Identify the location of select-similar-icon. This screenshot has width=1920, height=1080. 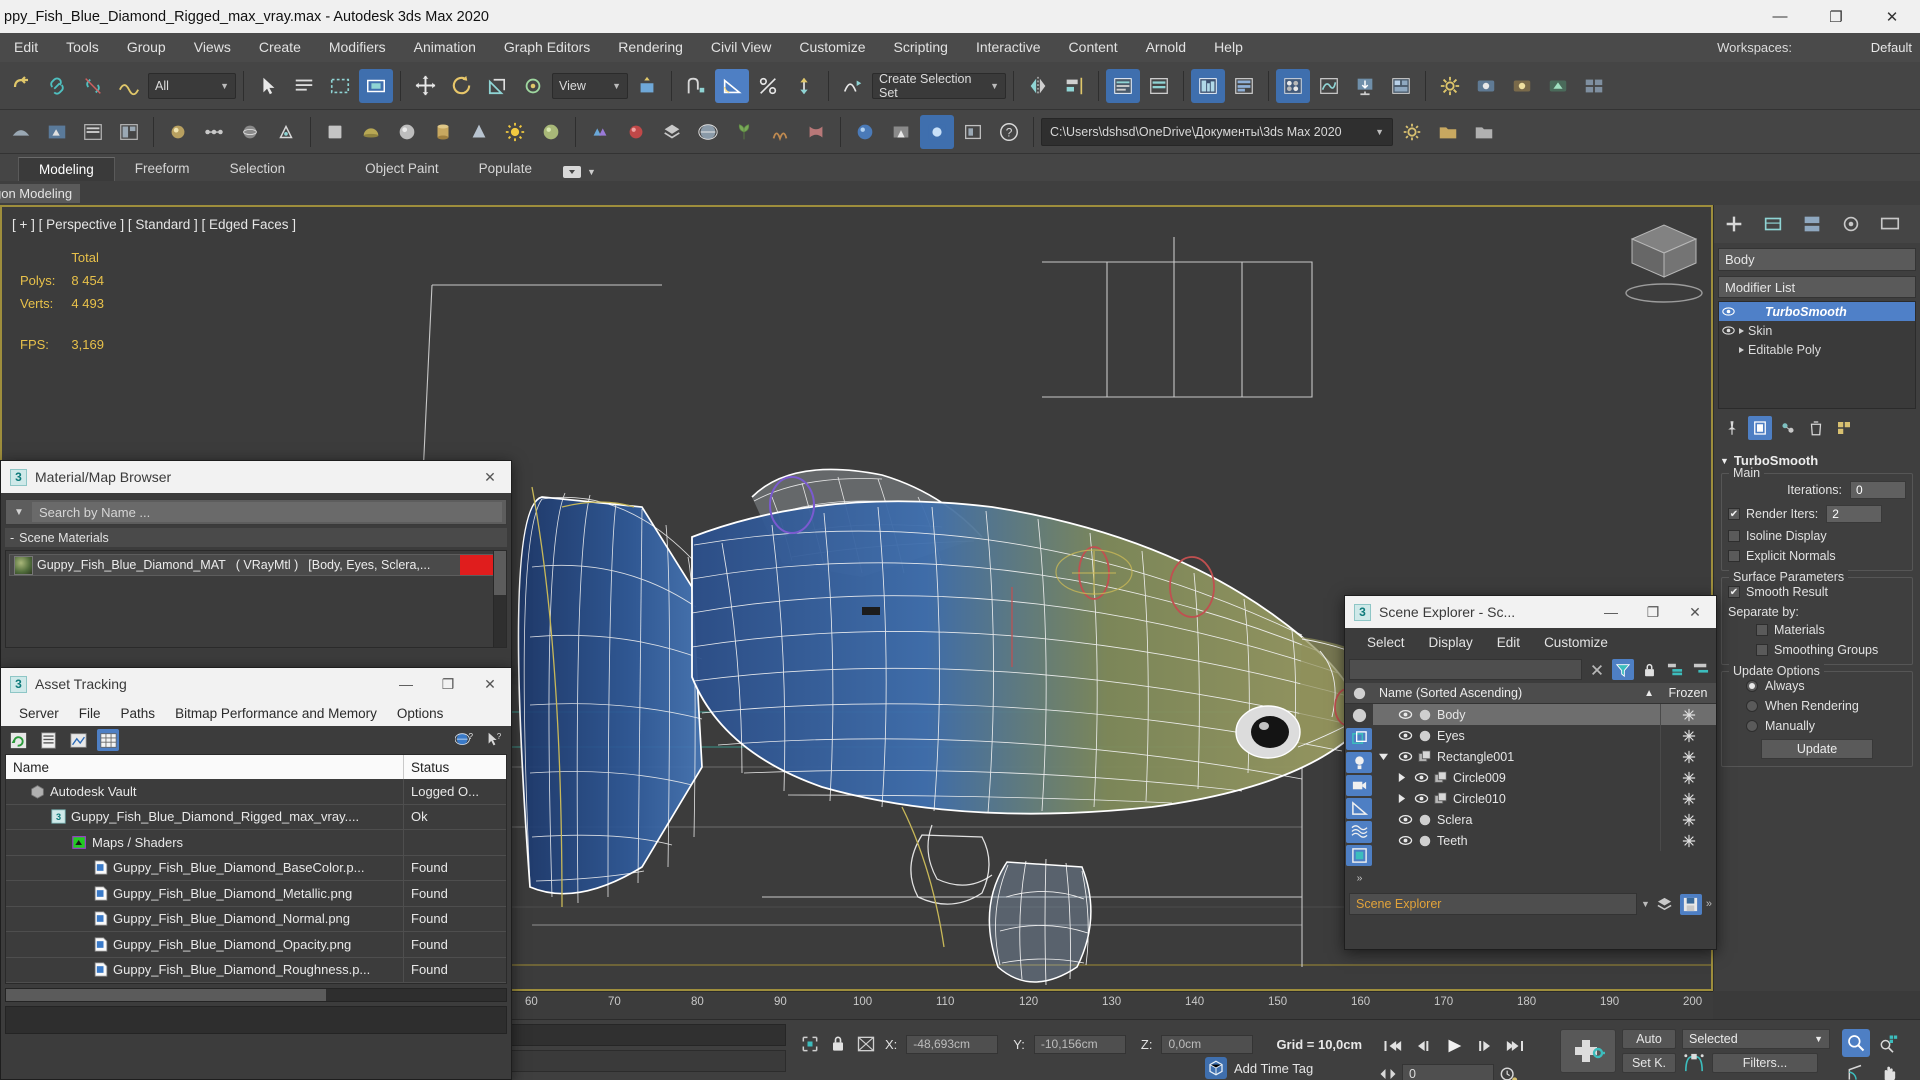
(57, 132).